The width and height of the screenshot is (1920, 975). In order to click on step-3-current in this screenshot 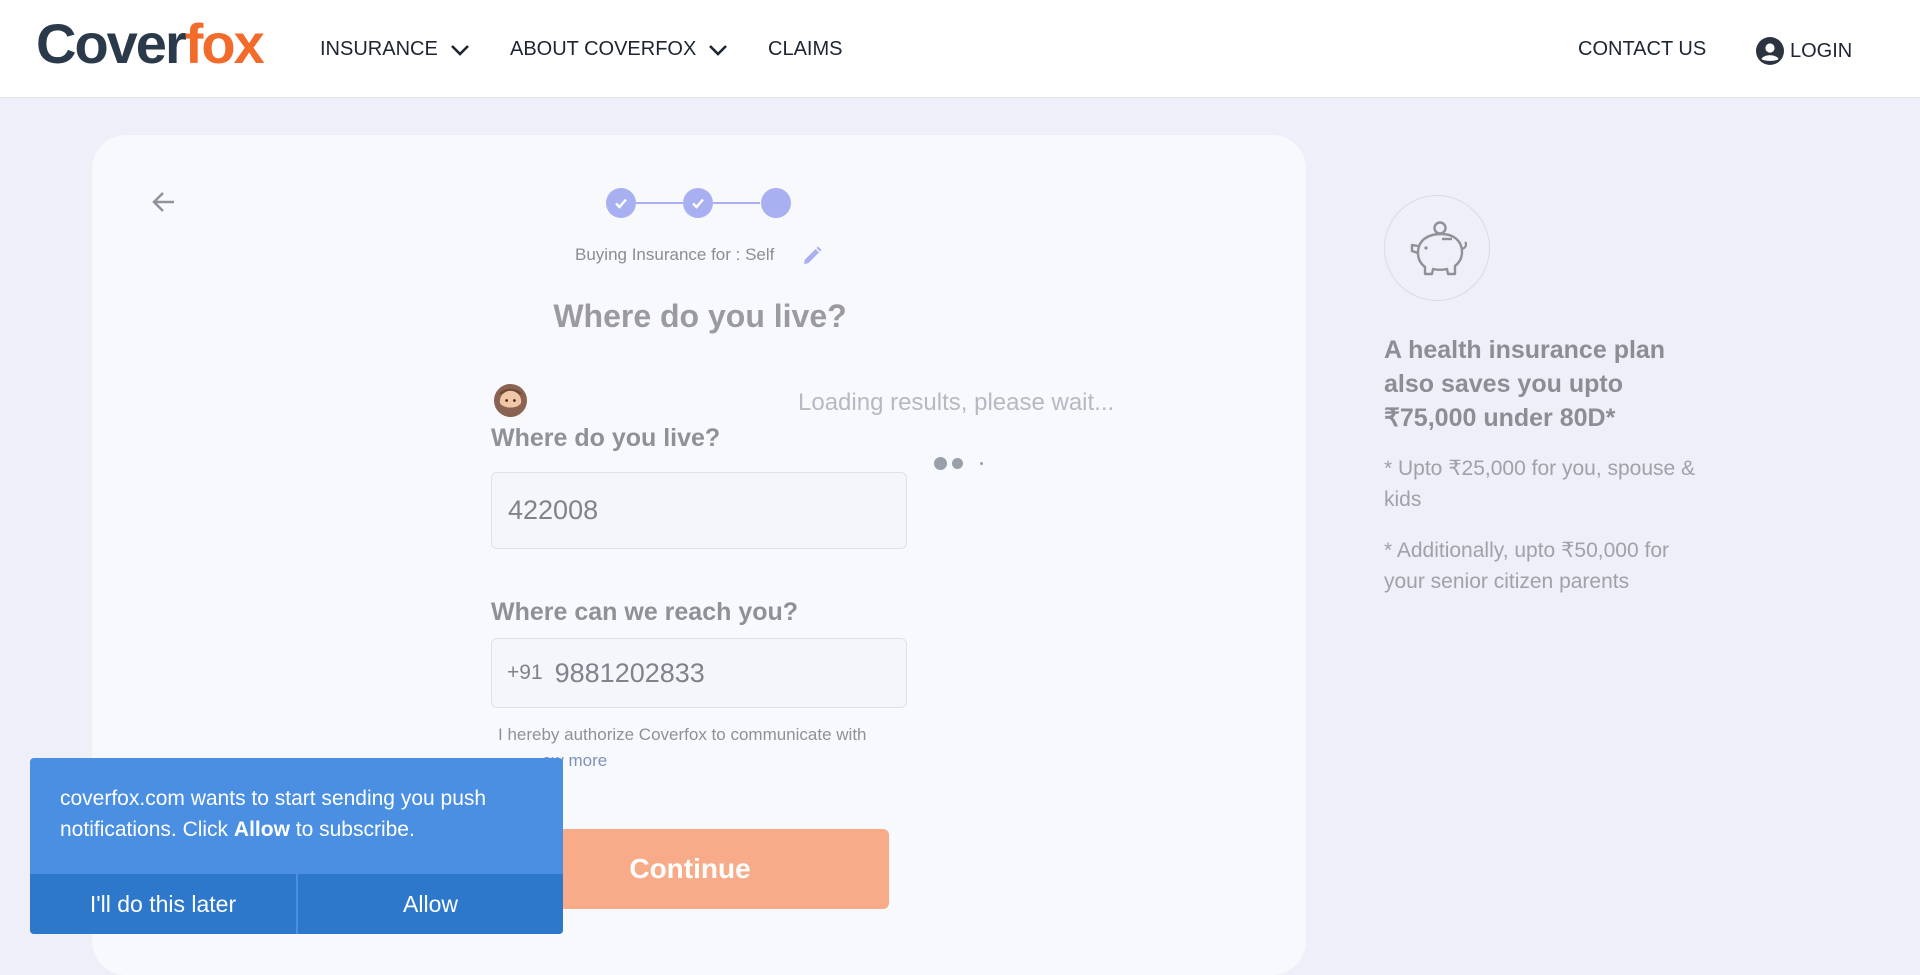, I will do `click(776, 203)`.